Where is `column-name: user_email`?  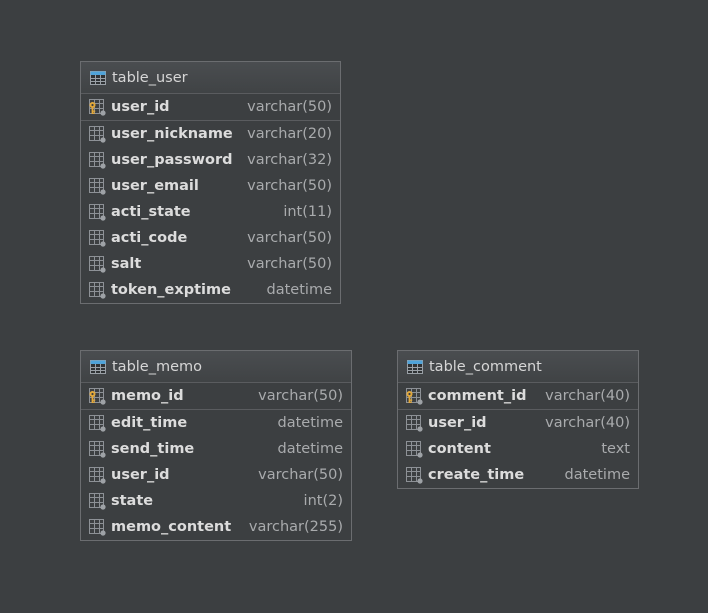 column-name: user_email is located at coordinates (155, 186).